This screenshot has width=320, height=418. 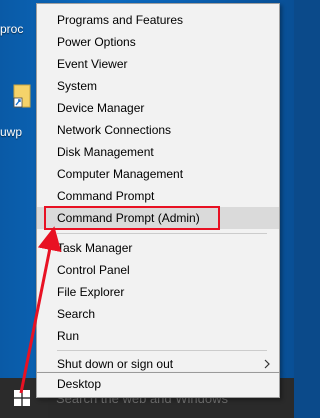 What do you see at coordinates (158, 270) in the screenshot?
I see `menu-item-control-panel: Control Panel` at bounding box center [158, 270].